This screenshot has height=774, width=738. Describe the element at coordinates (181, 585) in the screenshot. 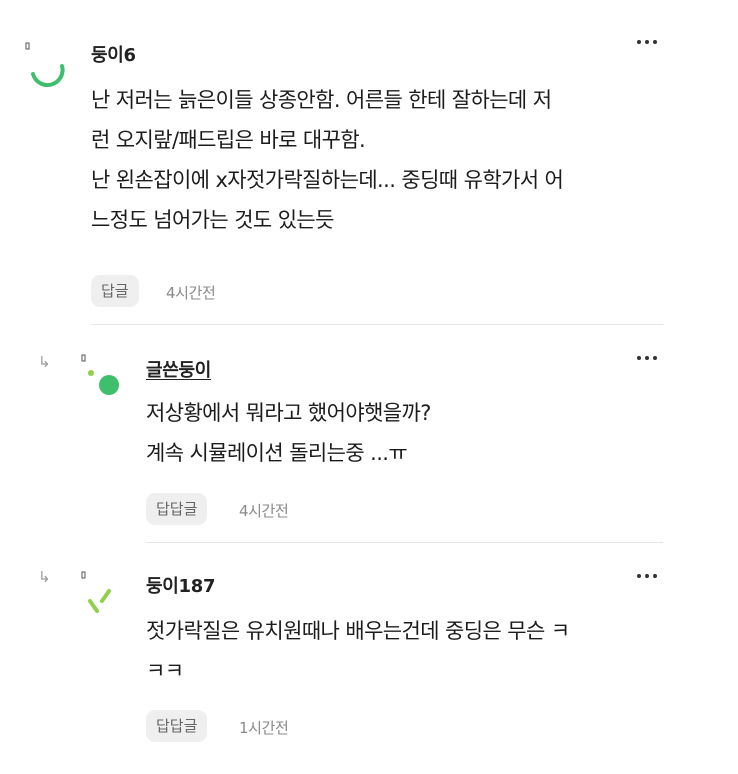

I see `comment-author: 둥이187` at that location.